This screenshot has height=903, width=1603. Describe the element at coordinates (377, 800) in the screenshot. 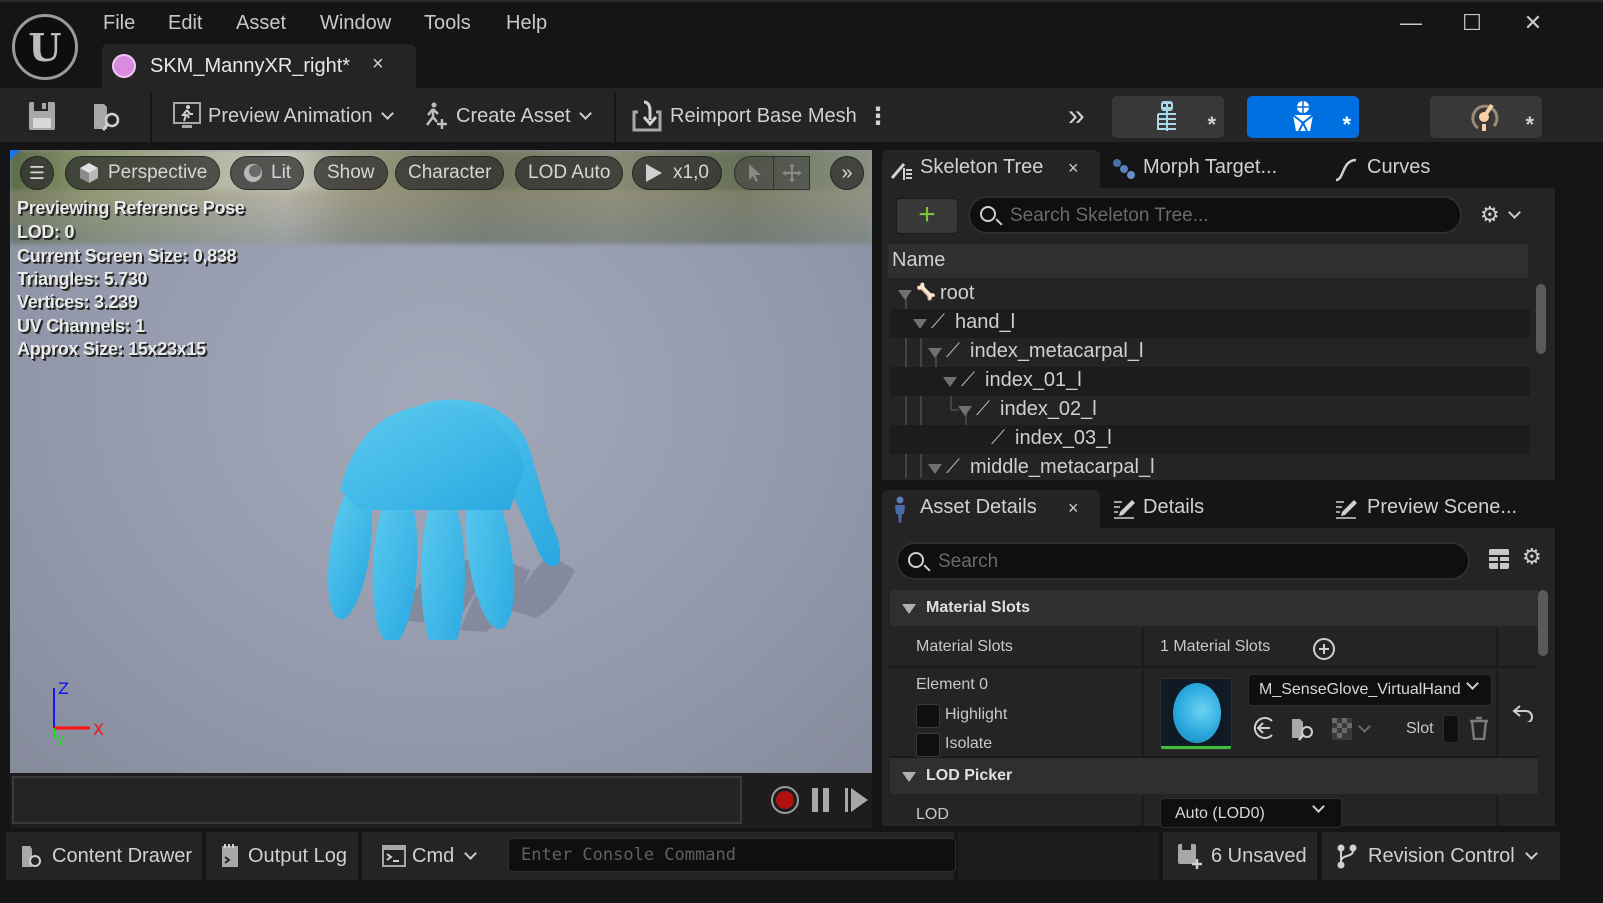

I see `timeline-scrubber` at that location.